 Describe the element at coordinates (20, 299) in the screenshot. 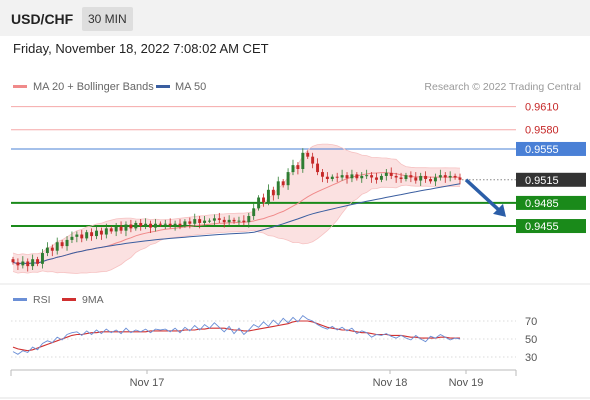

I see `legend-swatch-rsi` at that location.